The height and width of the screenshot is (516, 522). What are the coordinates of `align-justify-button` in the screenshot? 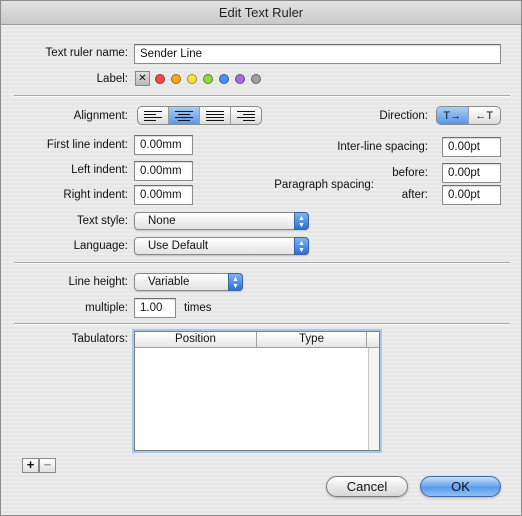 It's located at (215, 115).